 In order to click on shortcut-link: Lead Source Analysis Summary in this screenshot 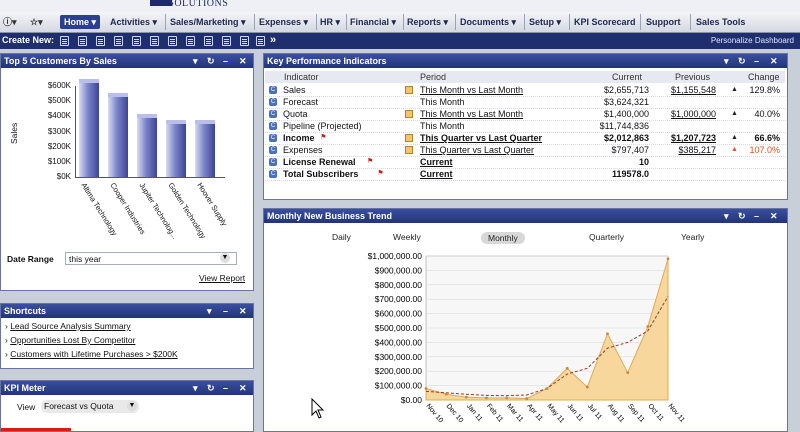, I will do `click(70, 326)`.